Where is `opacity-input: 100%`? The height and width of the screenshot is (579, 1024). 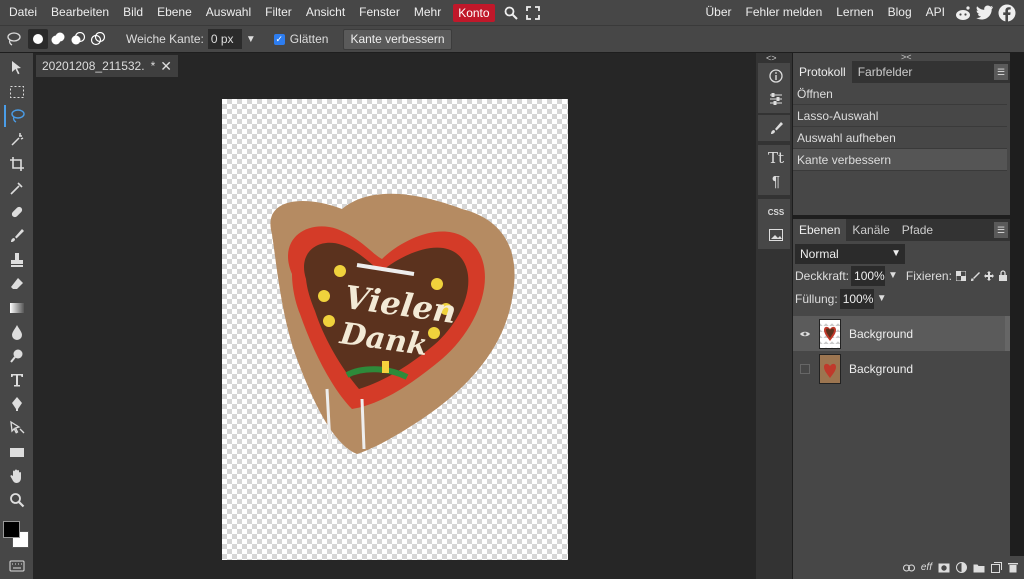 opacity-input: 100% is located at coordinates (868, 275).